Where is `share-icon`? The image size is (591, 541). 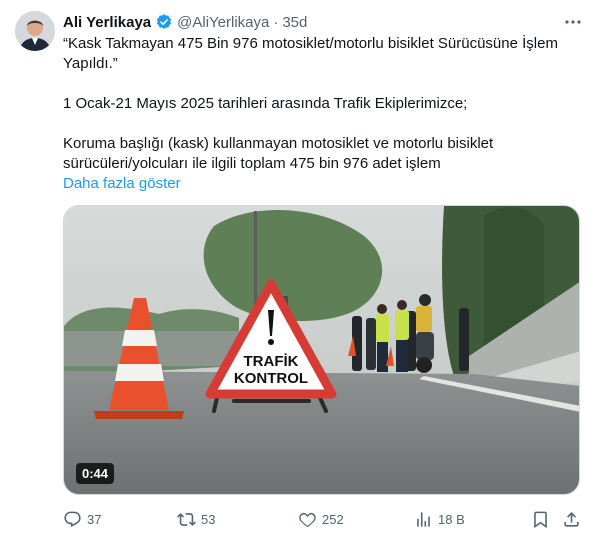 share-icon is located at coordinates (571, 519).